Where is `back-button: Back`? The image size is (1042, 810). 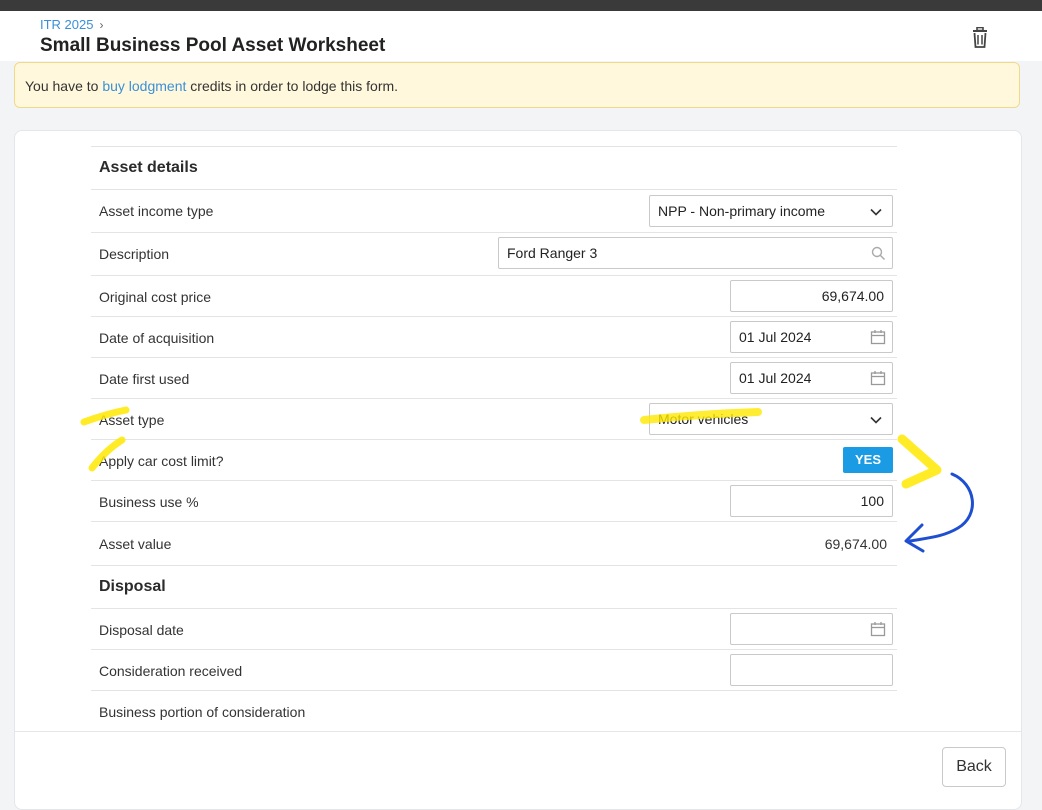
back-button: Back is located at coordinates (974, 767).